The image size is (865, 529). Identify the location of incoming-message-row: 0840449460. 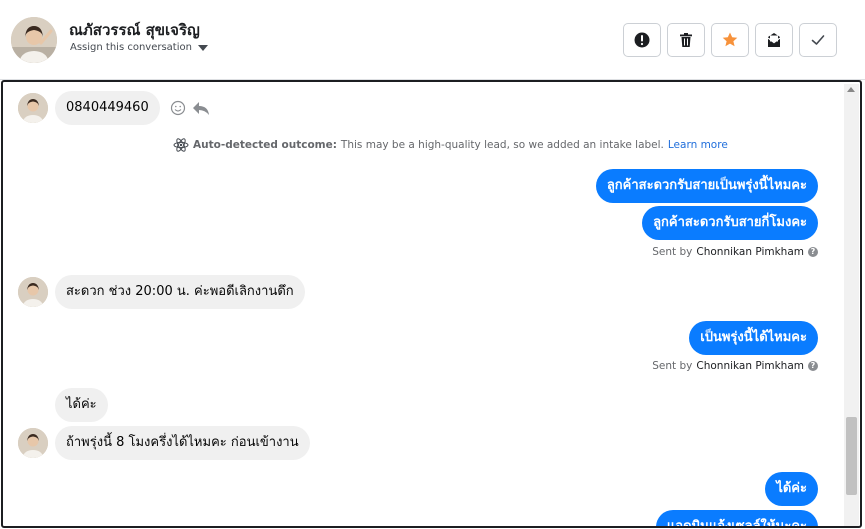
(114, 108).